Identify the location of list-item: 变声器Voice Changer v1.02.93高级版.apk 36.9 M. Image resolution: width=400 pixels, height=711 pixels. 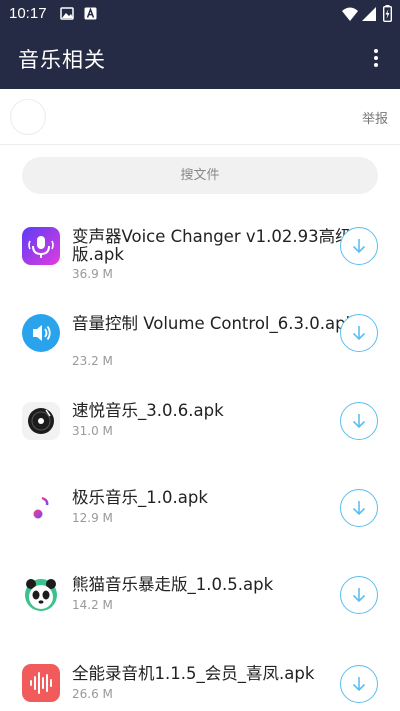
(200, 243).